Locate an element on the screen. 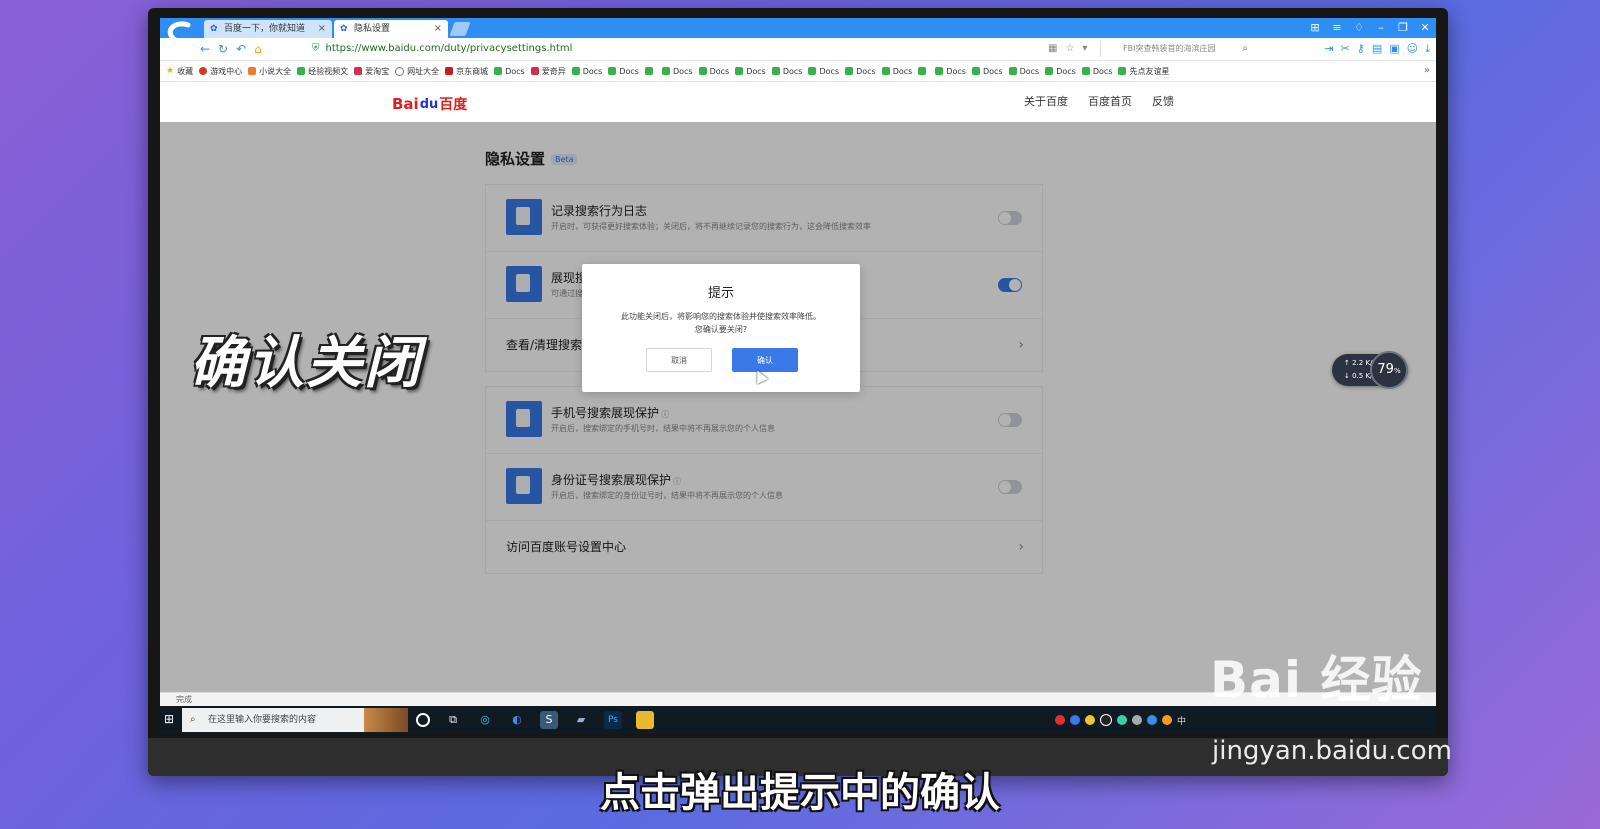 Image resolution: width=1600 pixels, height=829 pixels. task-view-icon: ⧉ is located at coordinates (453, 720).